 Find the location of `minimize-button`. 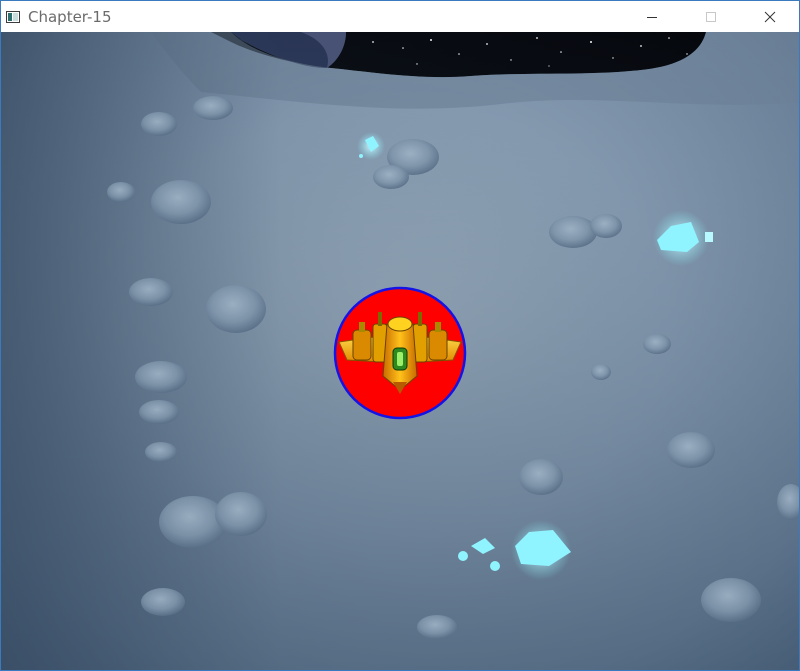

minimize-button is located at coordinates (652, 16).